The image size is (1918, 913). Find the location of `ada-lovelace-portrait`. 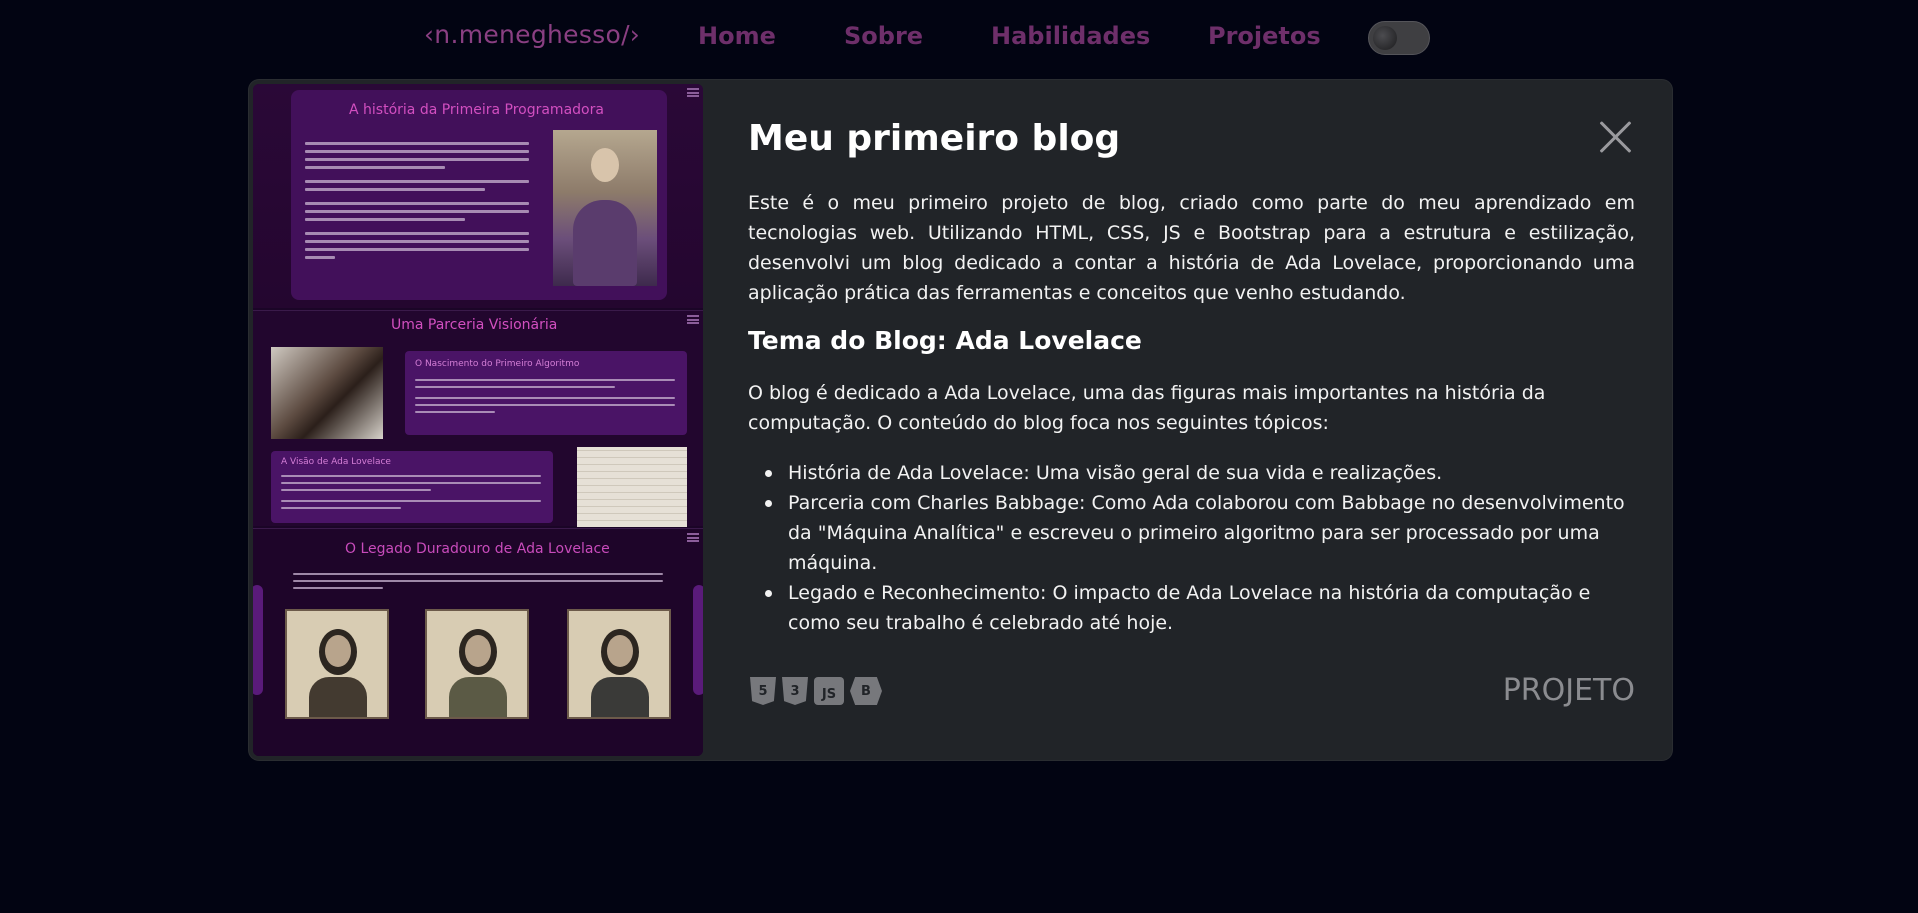

ada-lovelace-portrait is located at coordinates (605, 208).